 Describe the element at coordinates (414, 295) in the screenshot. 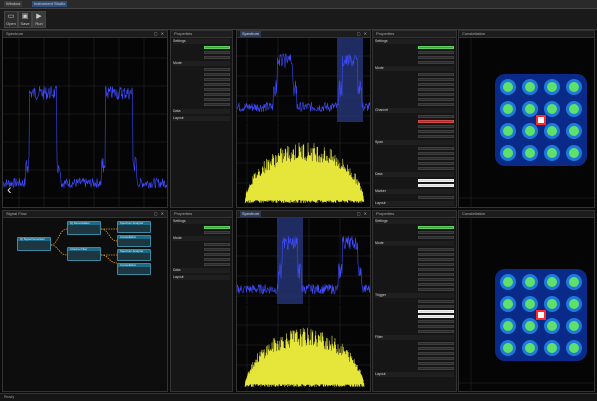

I see `section-trigger: Trigger` at that location.